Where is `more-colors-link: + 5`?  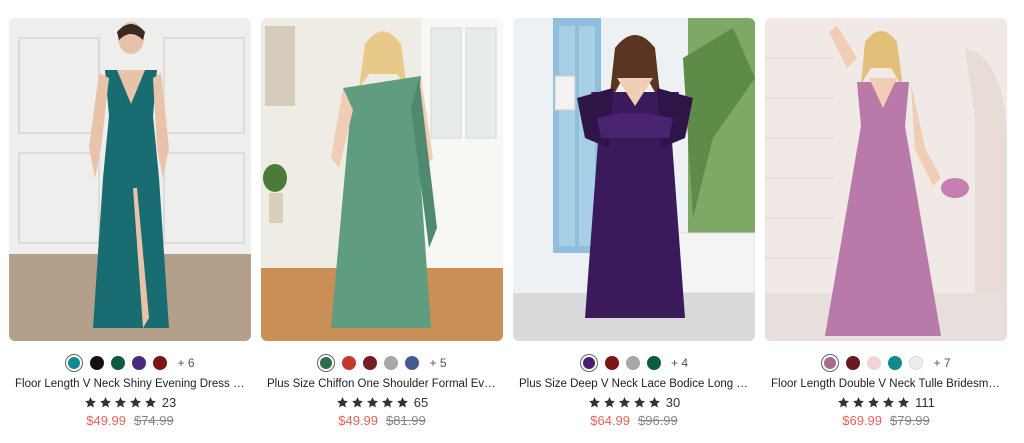
more-colors-link: + 5 is located at coordinates (437, 363).